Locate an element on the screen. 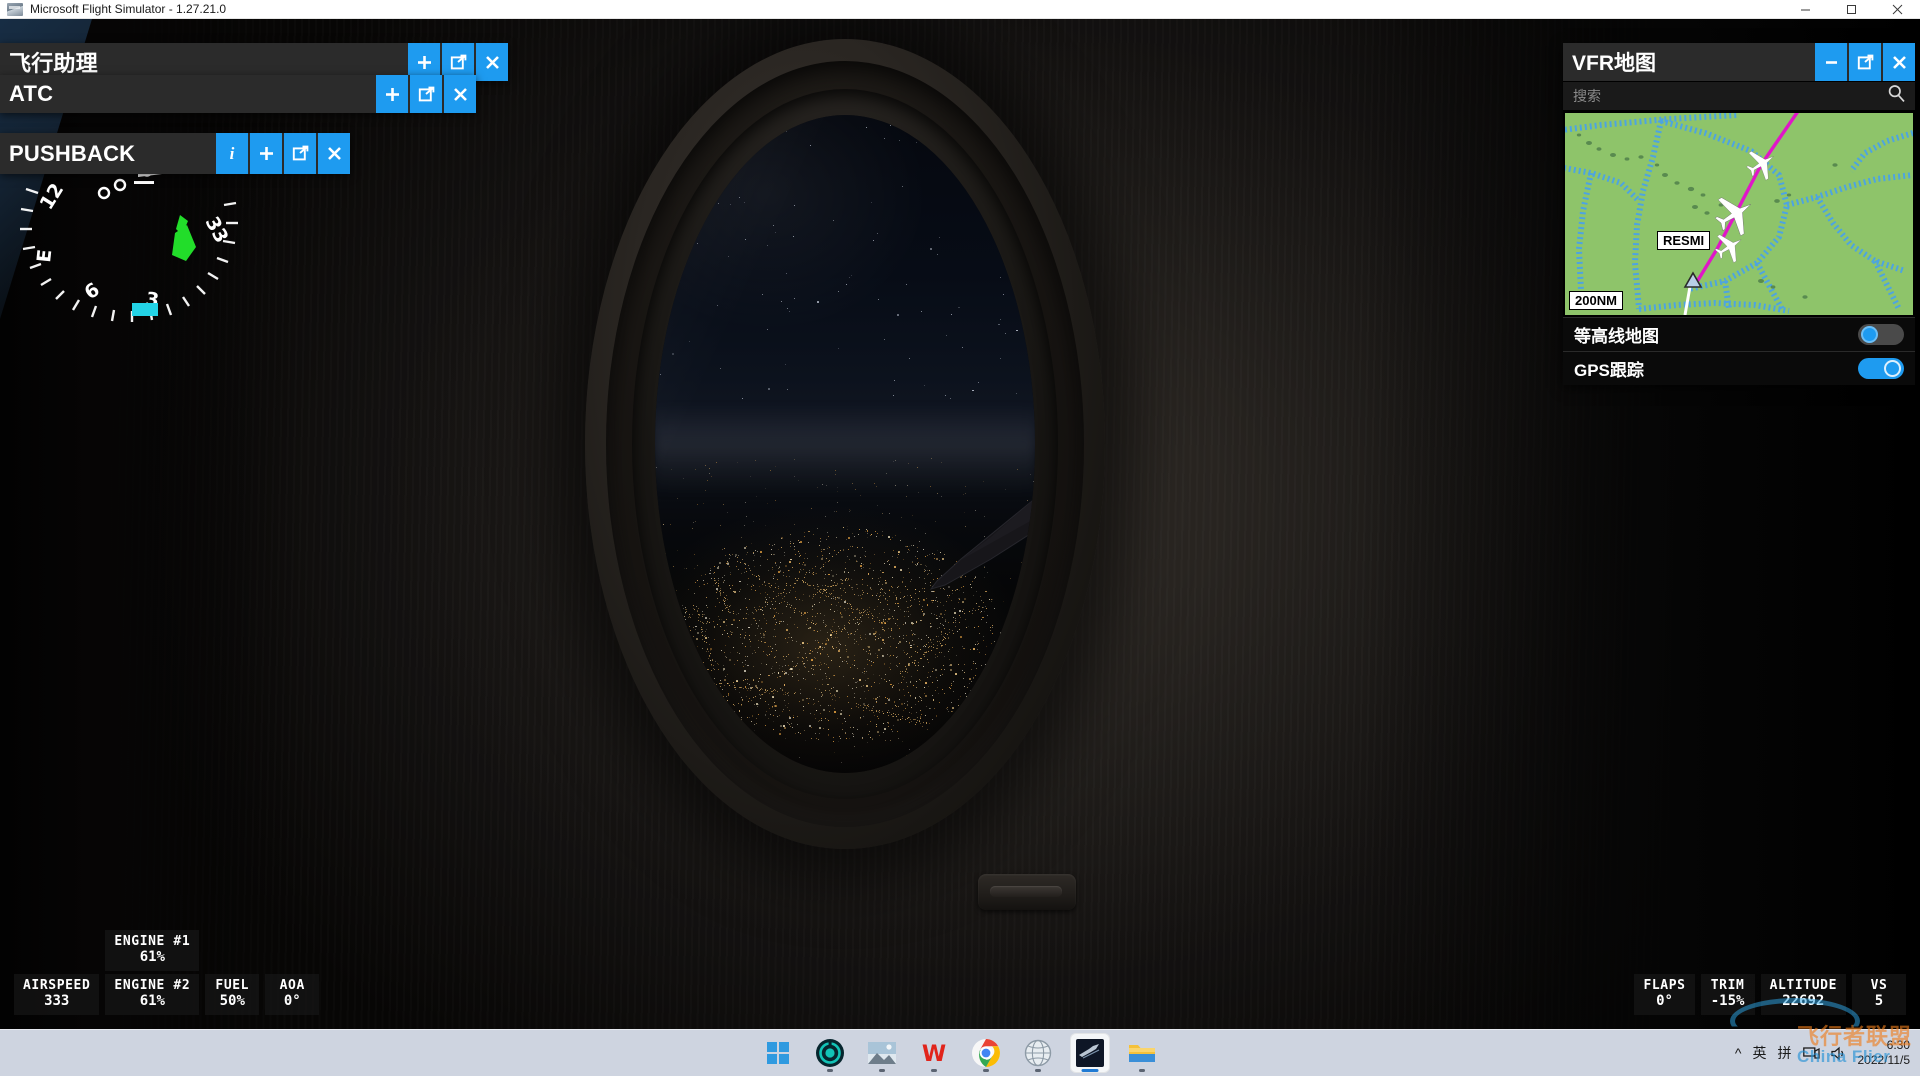  fuel-readout: FUEL 50% is located at coordinates (232, 994).